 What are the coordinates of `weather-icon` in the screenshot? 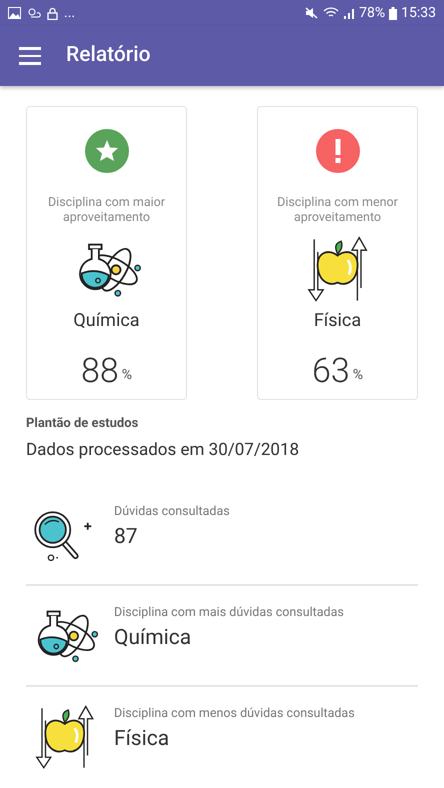 It's located at (34, 13).